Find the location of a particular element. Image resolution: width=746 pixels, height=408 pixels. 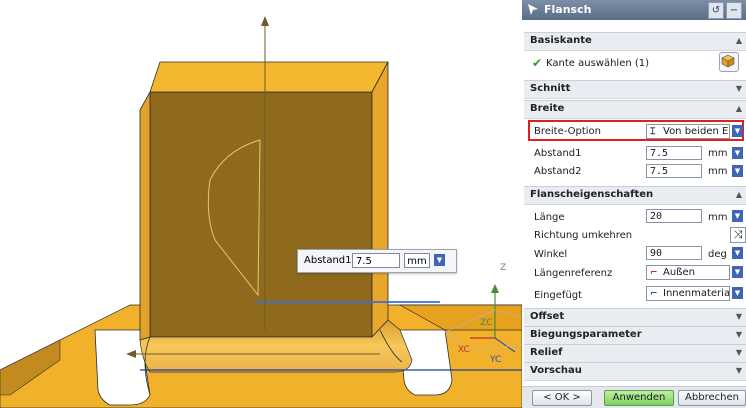

flange-left-side is located at coordinates (145, 215).